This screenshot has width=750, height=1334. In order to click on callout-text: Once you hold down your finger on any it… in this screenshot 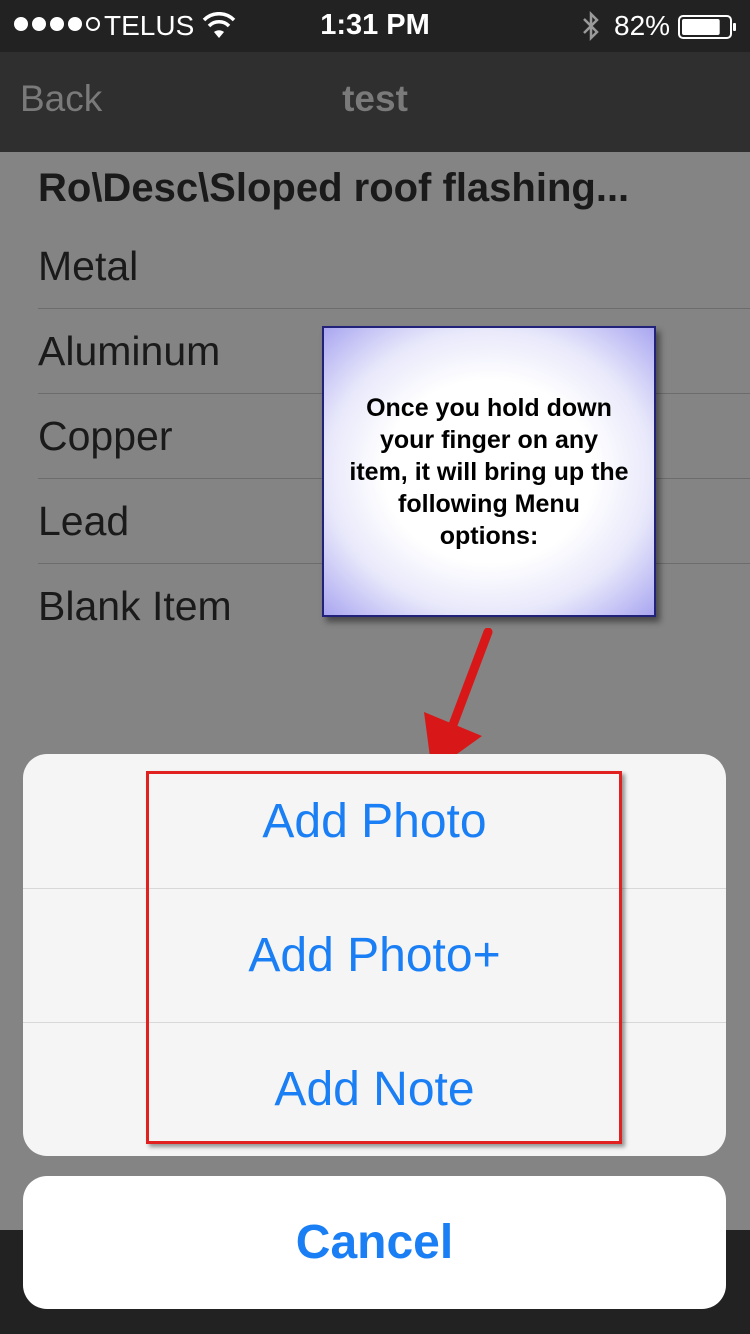, I will do `click(489, 471)`.